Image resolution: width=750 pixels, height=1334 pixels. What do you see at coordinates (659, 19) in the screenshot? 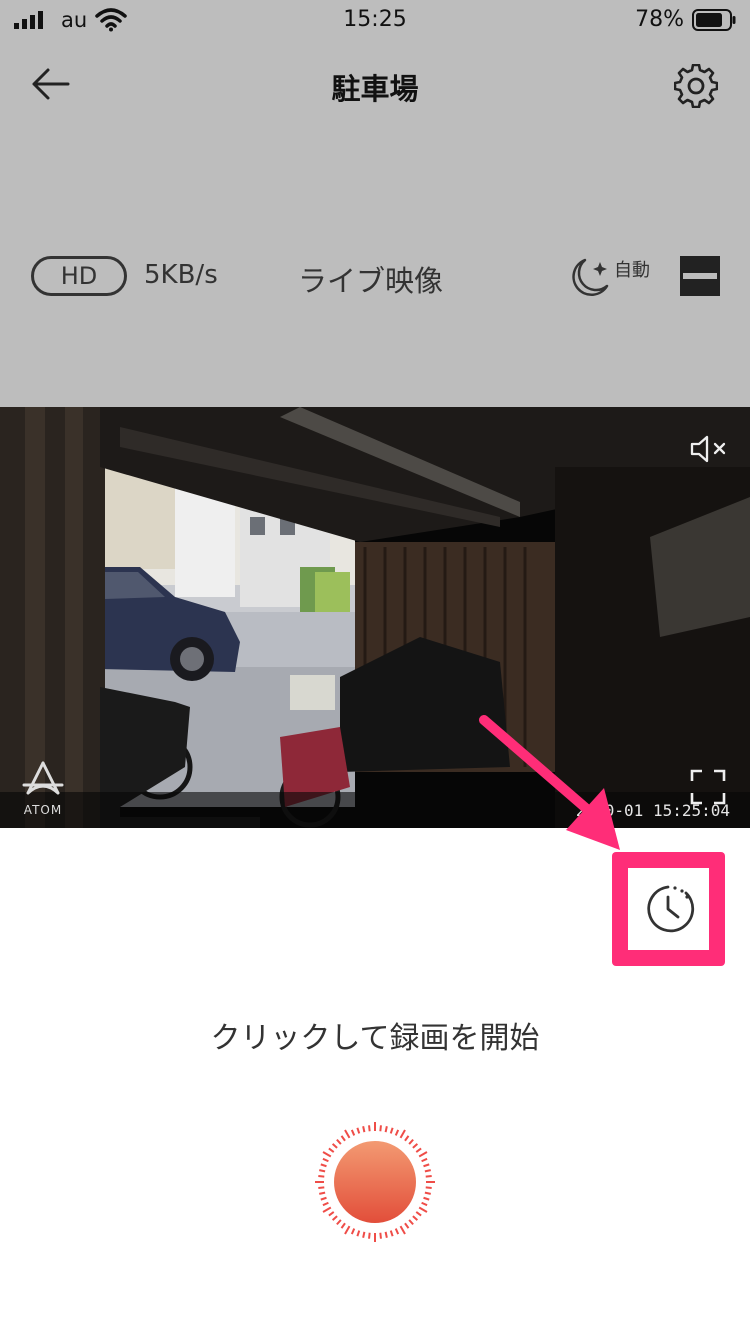
I see `battery-percentage: 78%` at bounding box center [659, 19].